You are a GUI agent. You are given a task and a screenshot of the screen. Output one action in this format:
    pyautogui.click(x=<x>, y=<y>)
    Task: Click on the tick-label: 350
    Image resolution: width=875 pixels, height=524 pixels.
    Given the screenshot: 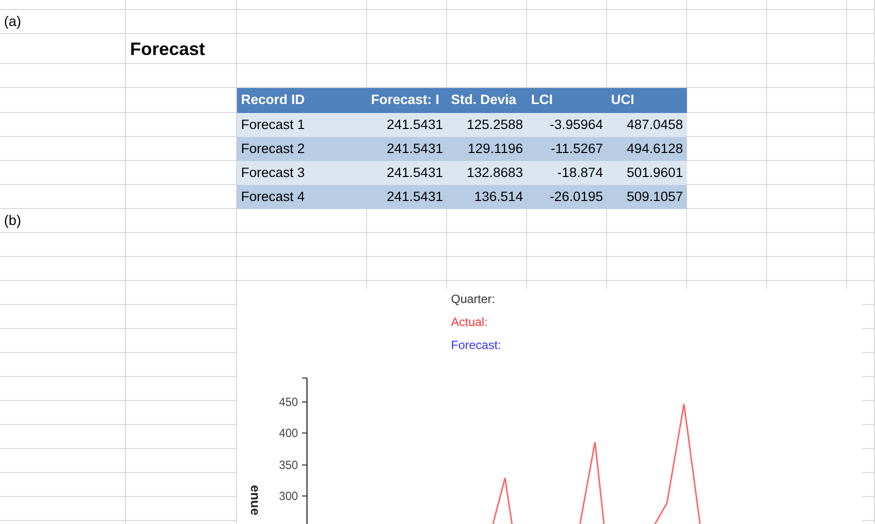 What is the action you would take?
    pyautogui.click(x=289, y=465)
    